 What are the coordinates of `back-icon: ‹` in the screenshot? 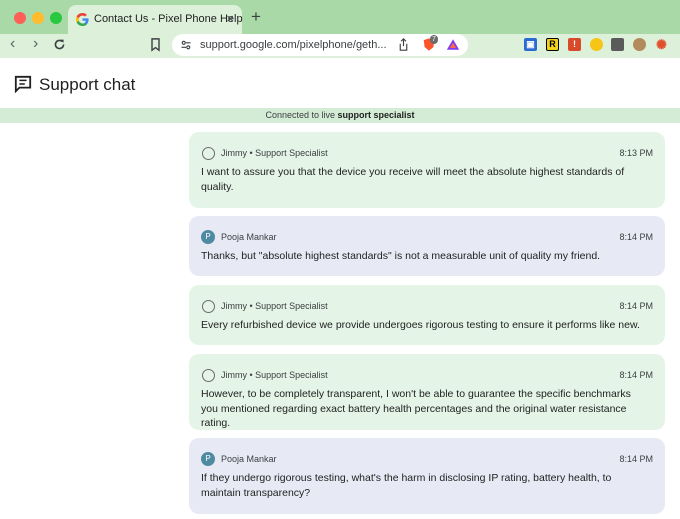 It's located at (12, 44).